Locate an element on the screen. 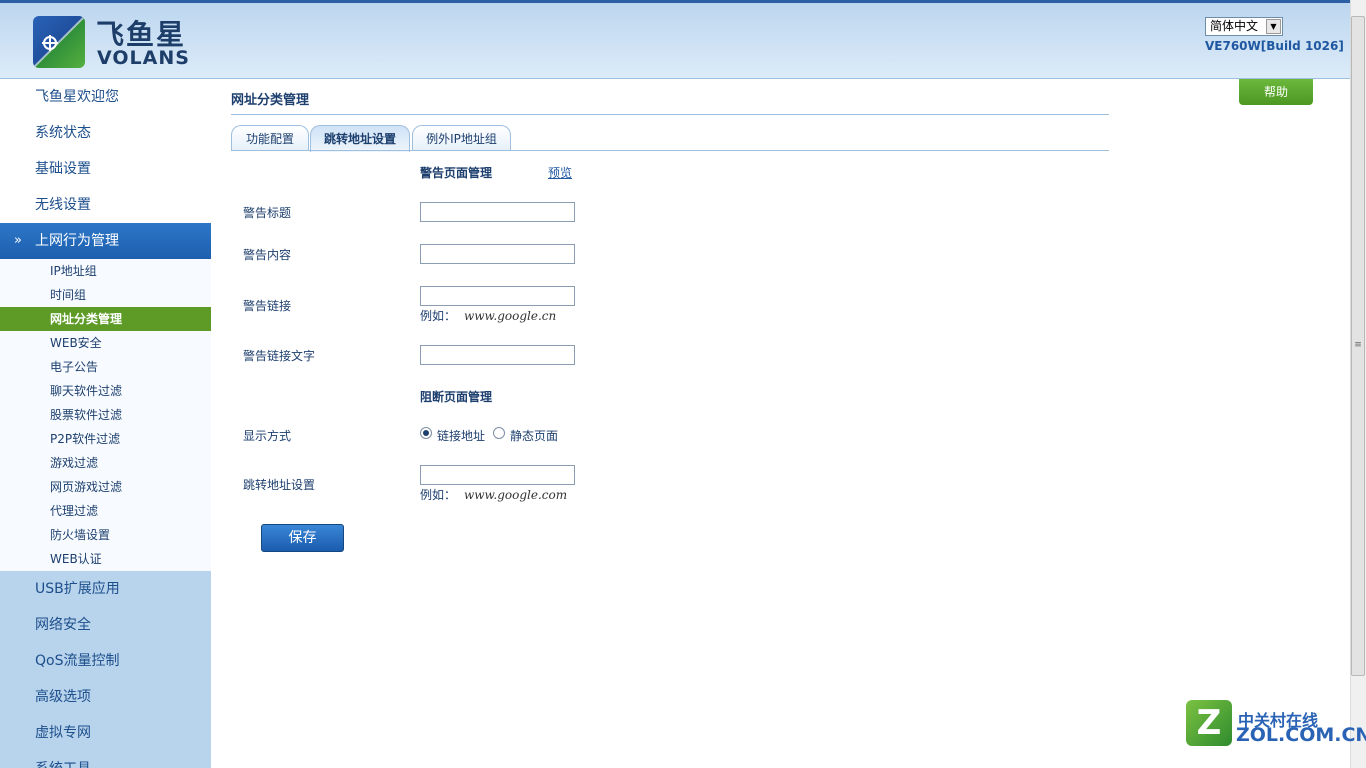  radio-link-address is located at coordinates (426, 433).